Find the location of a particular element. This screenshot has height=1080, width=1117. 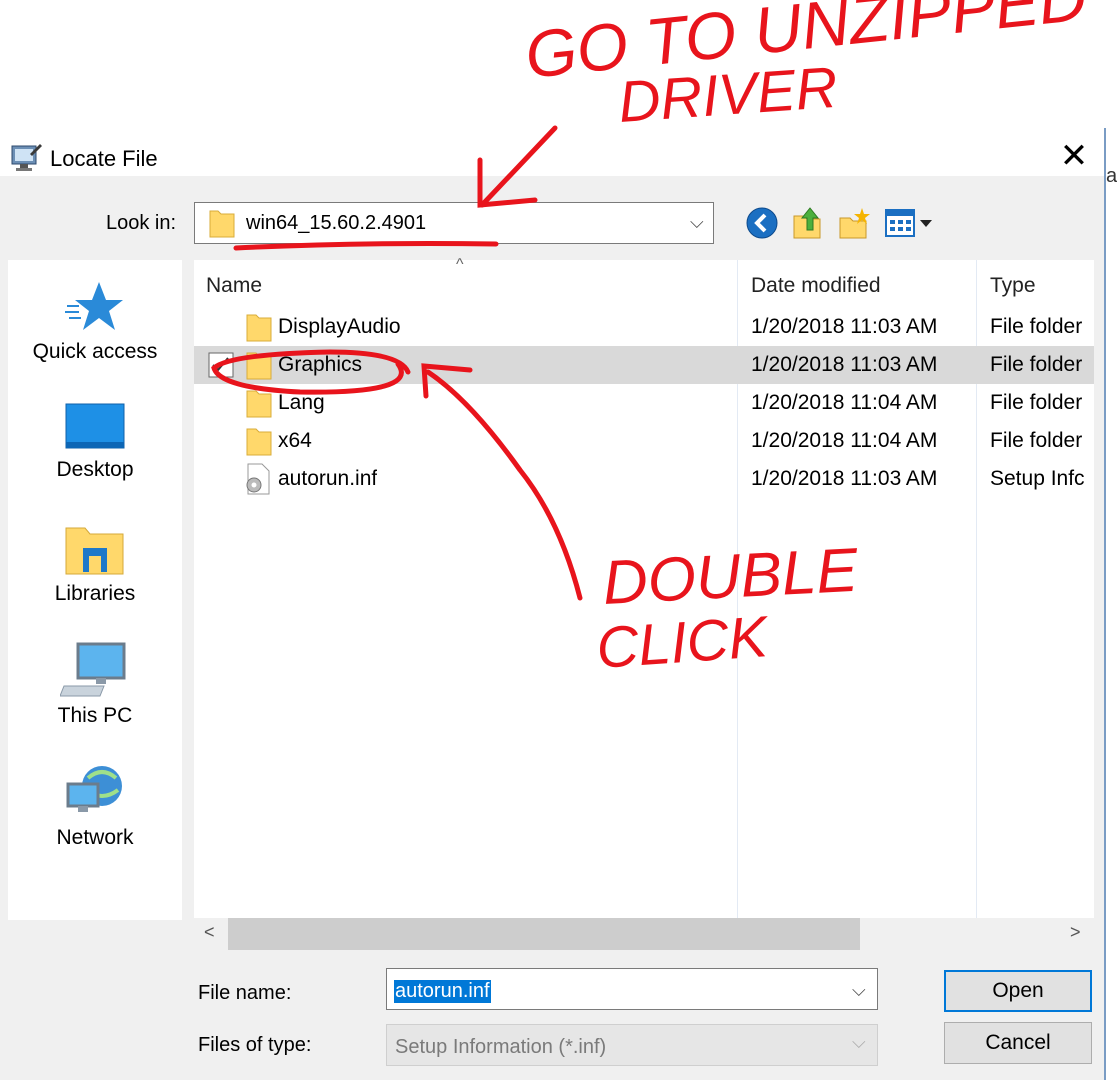

look-in-label: Look in: is located at coordinates (141, 223).